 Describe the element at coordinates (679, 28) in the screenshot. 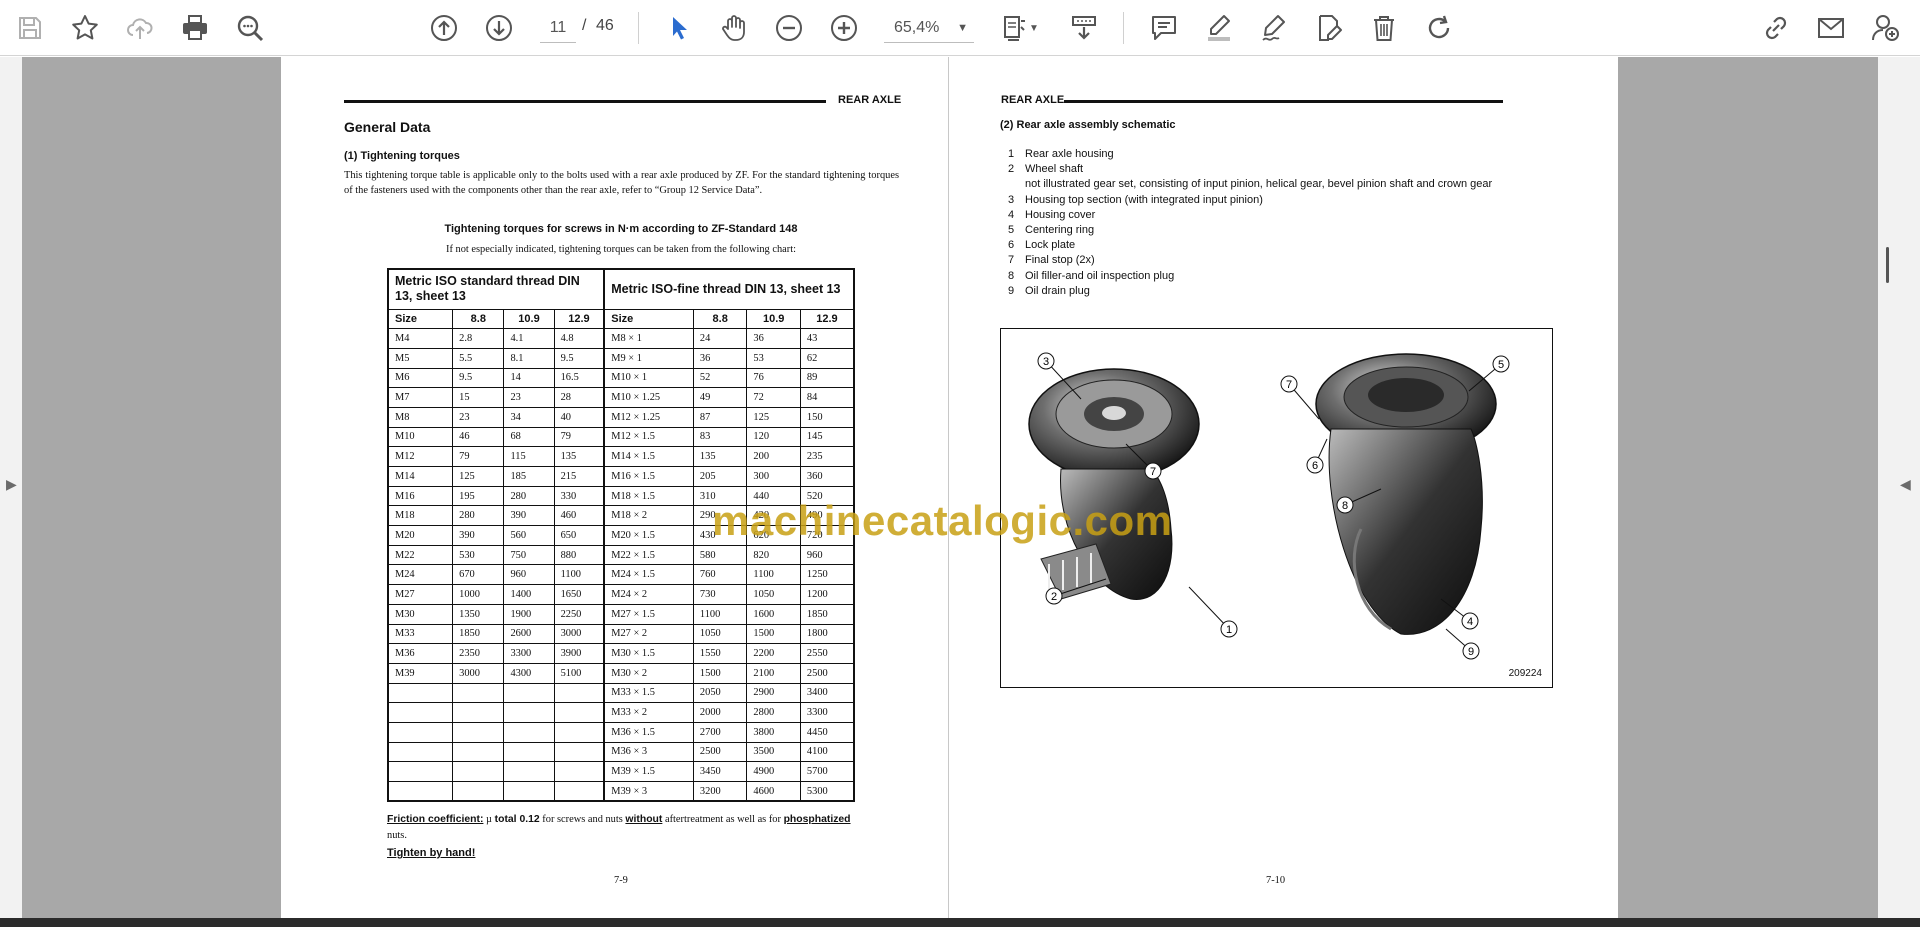

I see `select-cursor-icon` at that location.